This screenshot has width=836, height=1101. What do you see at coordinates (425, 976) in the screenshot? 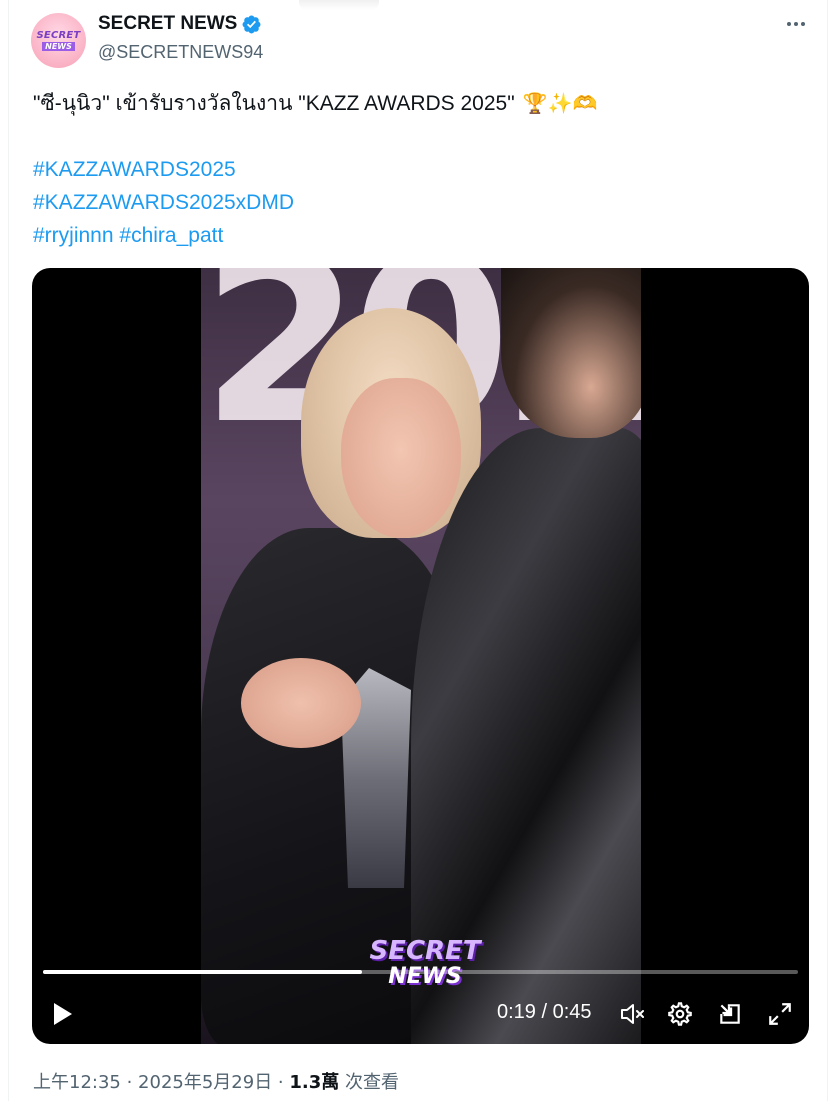
I see `watermark-text-2: NEWS` at bounding box center [425, 976].